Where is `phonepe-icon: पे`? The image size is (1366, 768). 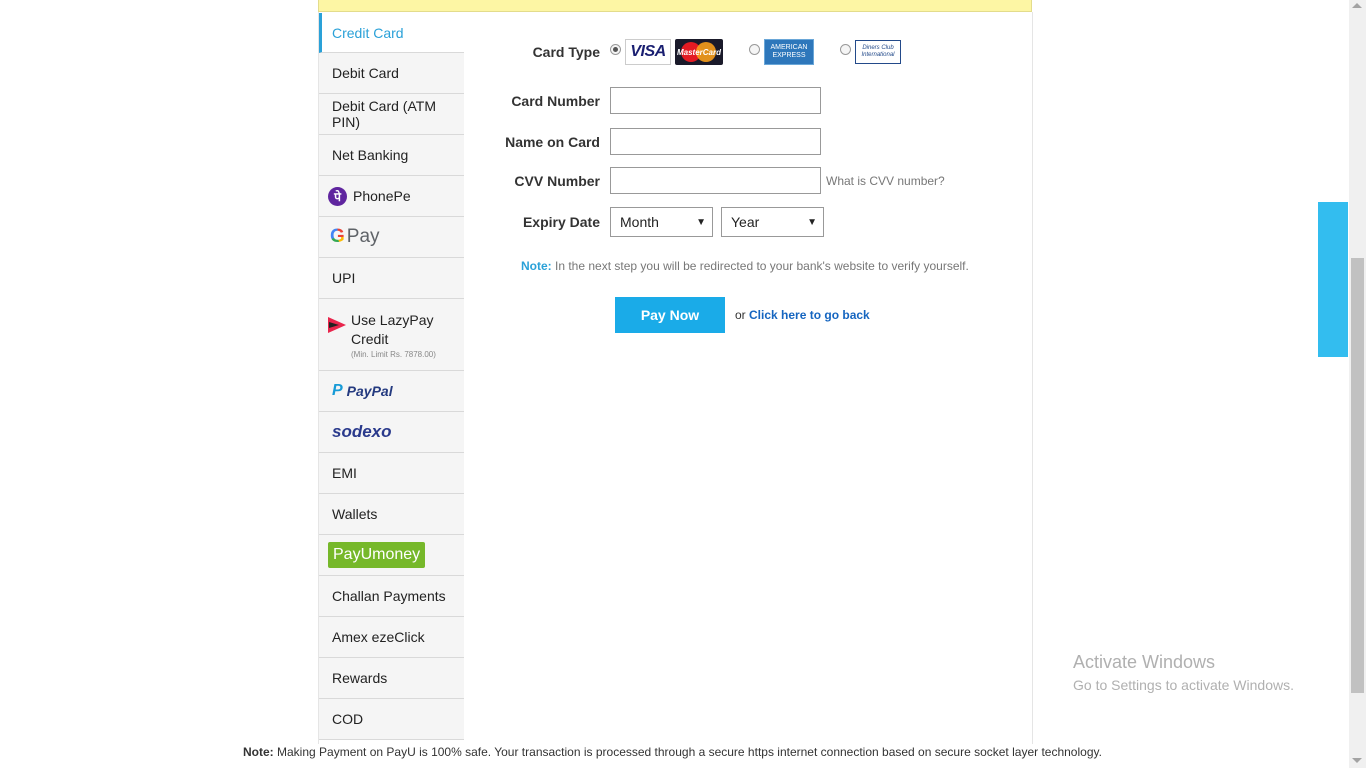
phonepe-icon: पे is located at coordinates (337, 196).